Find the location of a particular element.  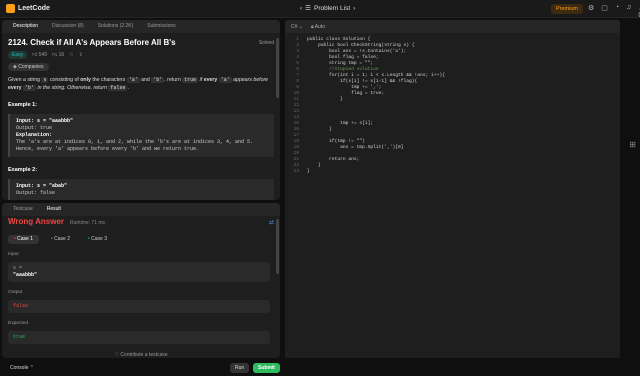

language-label: C# is located at coordinates (294, 26).